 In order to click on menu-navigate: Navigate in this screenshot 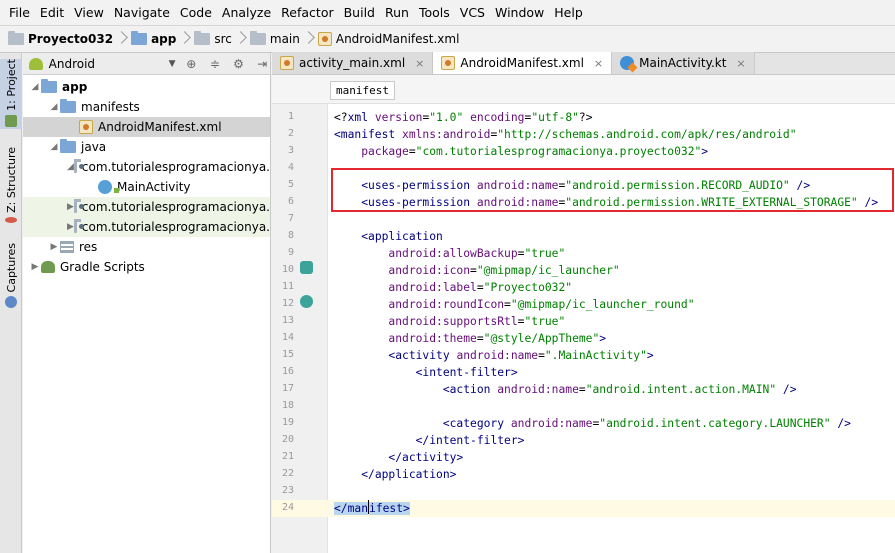, I will do `click(142, 12)`.